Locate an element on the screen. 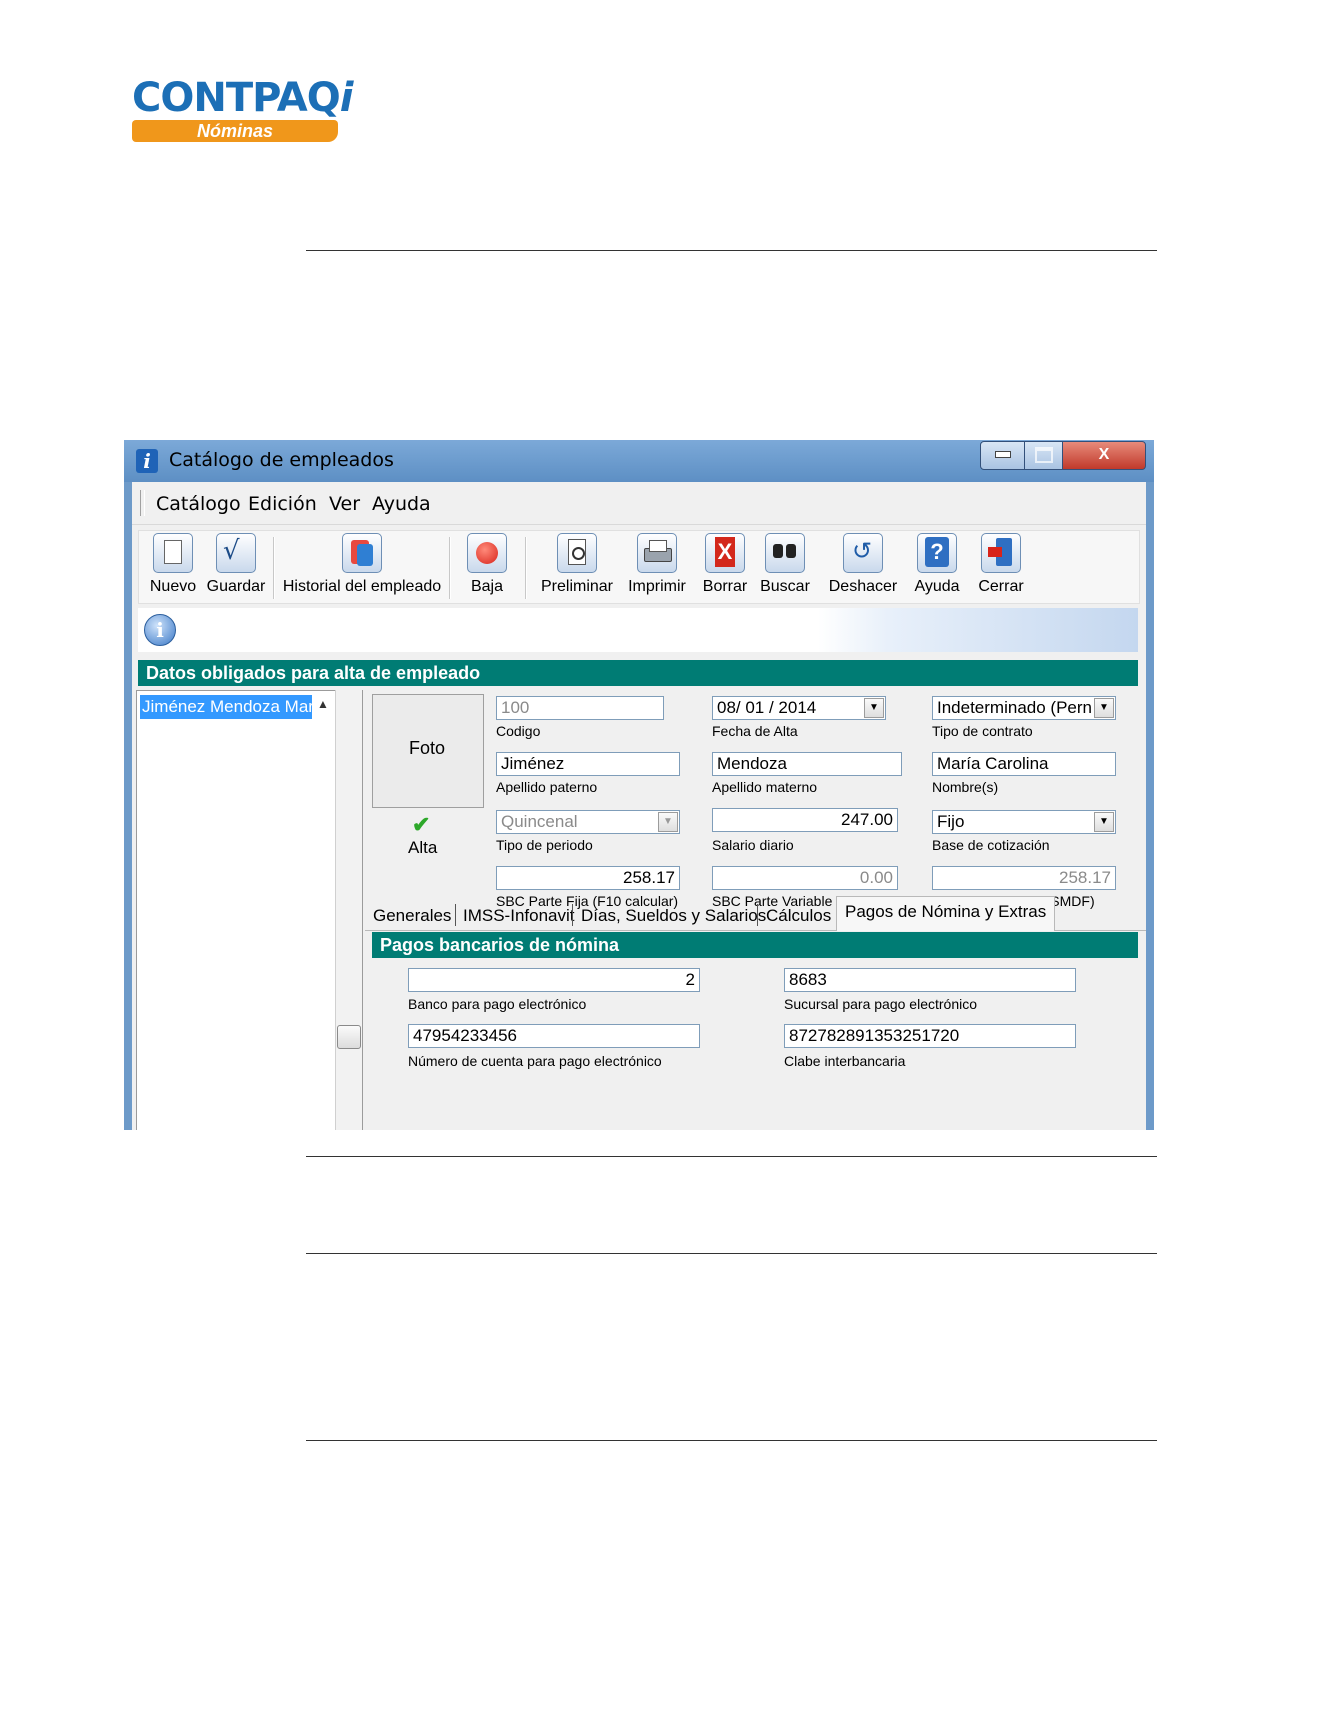 This screenshot has width=1338, height=1731. apellido-paterno-caption: Apellido paterno is located at coordinates (547, 787).